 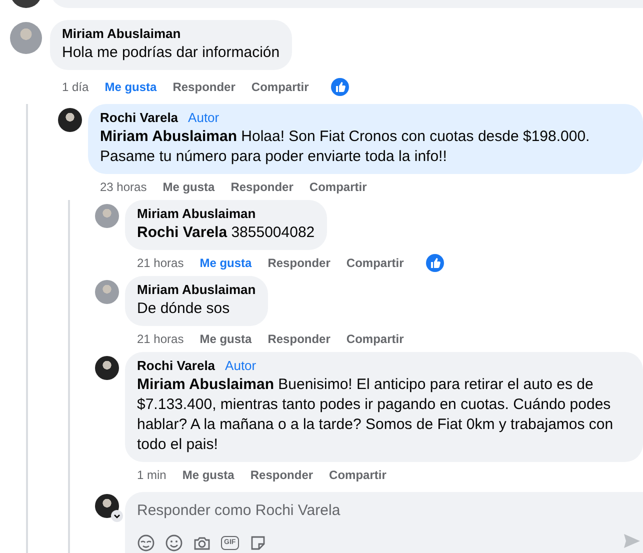 What do you see at coordinates (226, 233) in the screenshot?
I see `comment-text: Rochi Varela 3855004082` at bounding box center [226, 233].